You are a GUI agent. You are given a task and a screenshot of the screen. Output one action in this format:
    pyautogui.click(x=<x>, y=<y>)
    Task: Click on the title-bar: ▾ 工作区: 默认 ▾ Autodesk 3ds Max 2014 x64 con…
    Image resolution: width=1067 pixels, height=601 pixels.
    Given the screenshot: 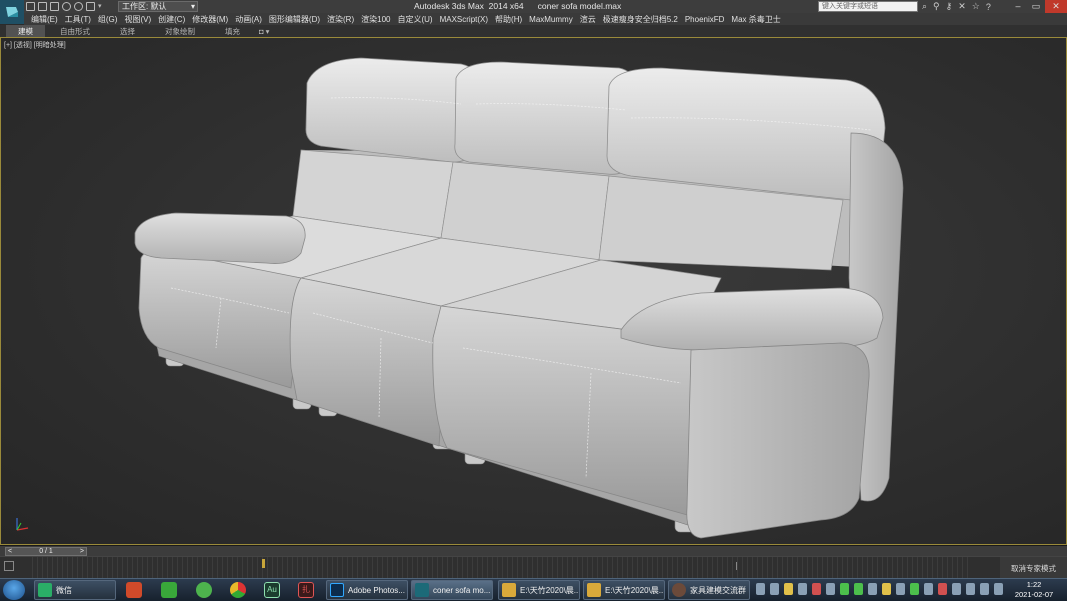 What is the action you would take?
    pyautogui.click(x=533, y=12)
    